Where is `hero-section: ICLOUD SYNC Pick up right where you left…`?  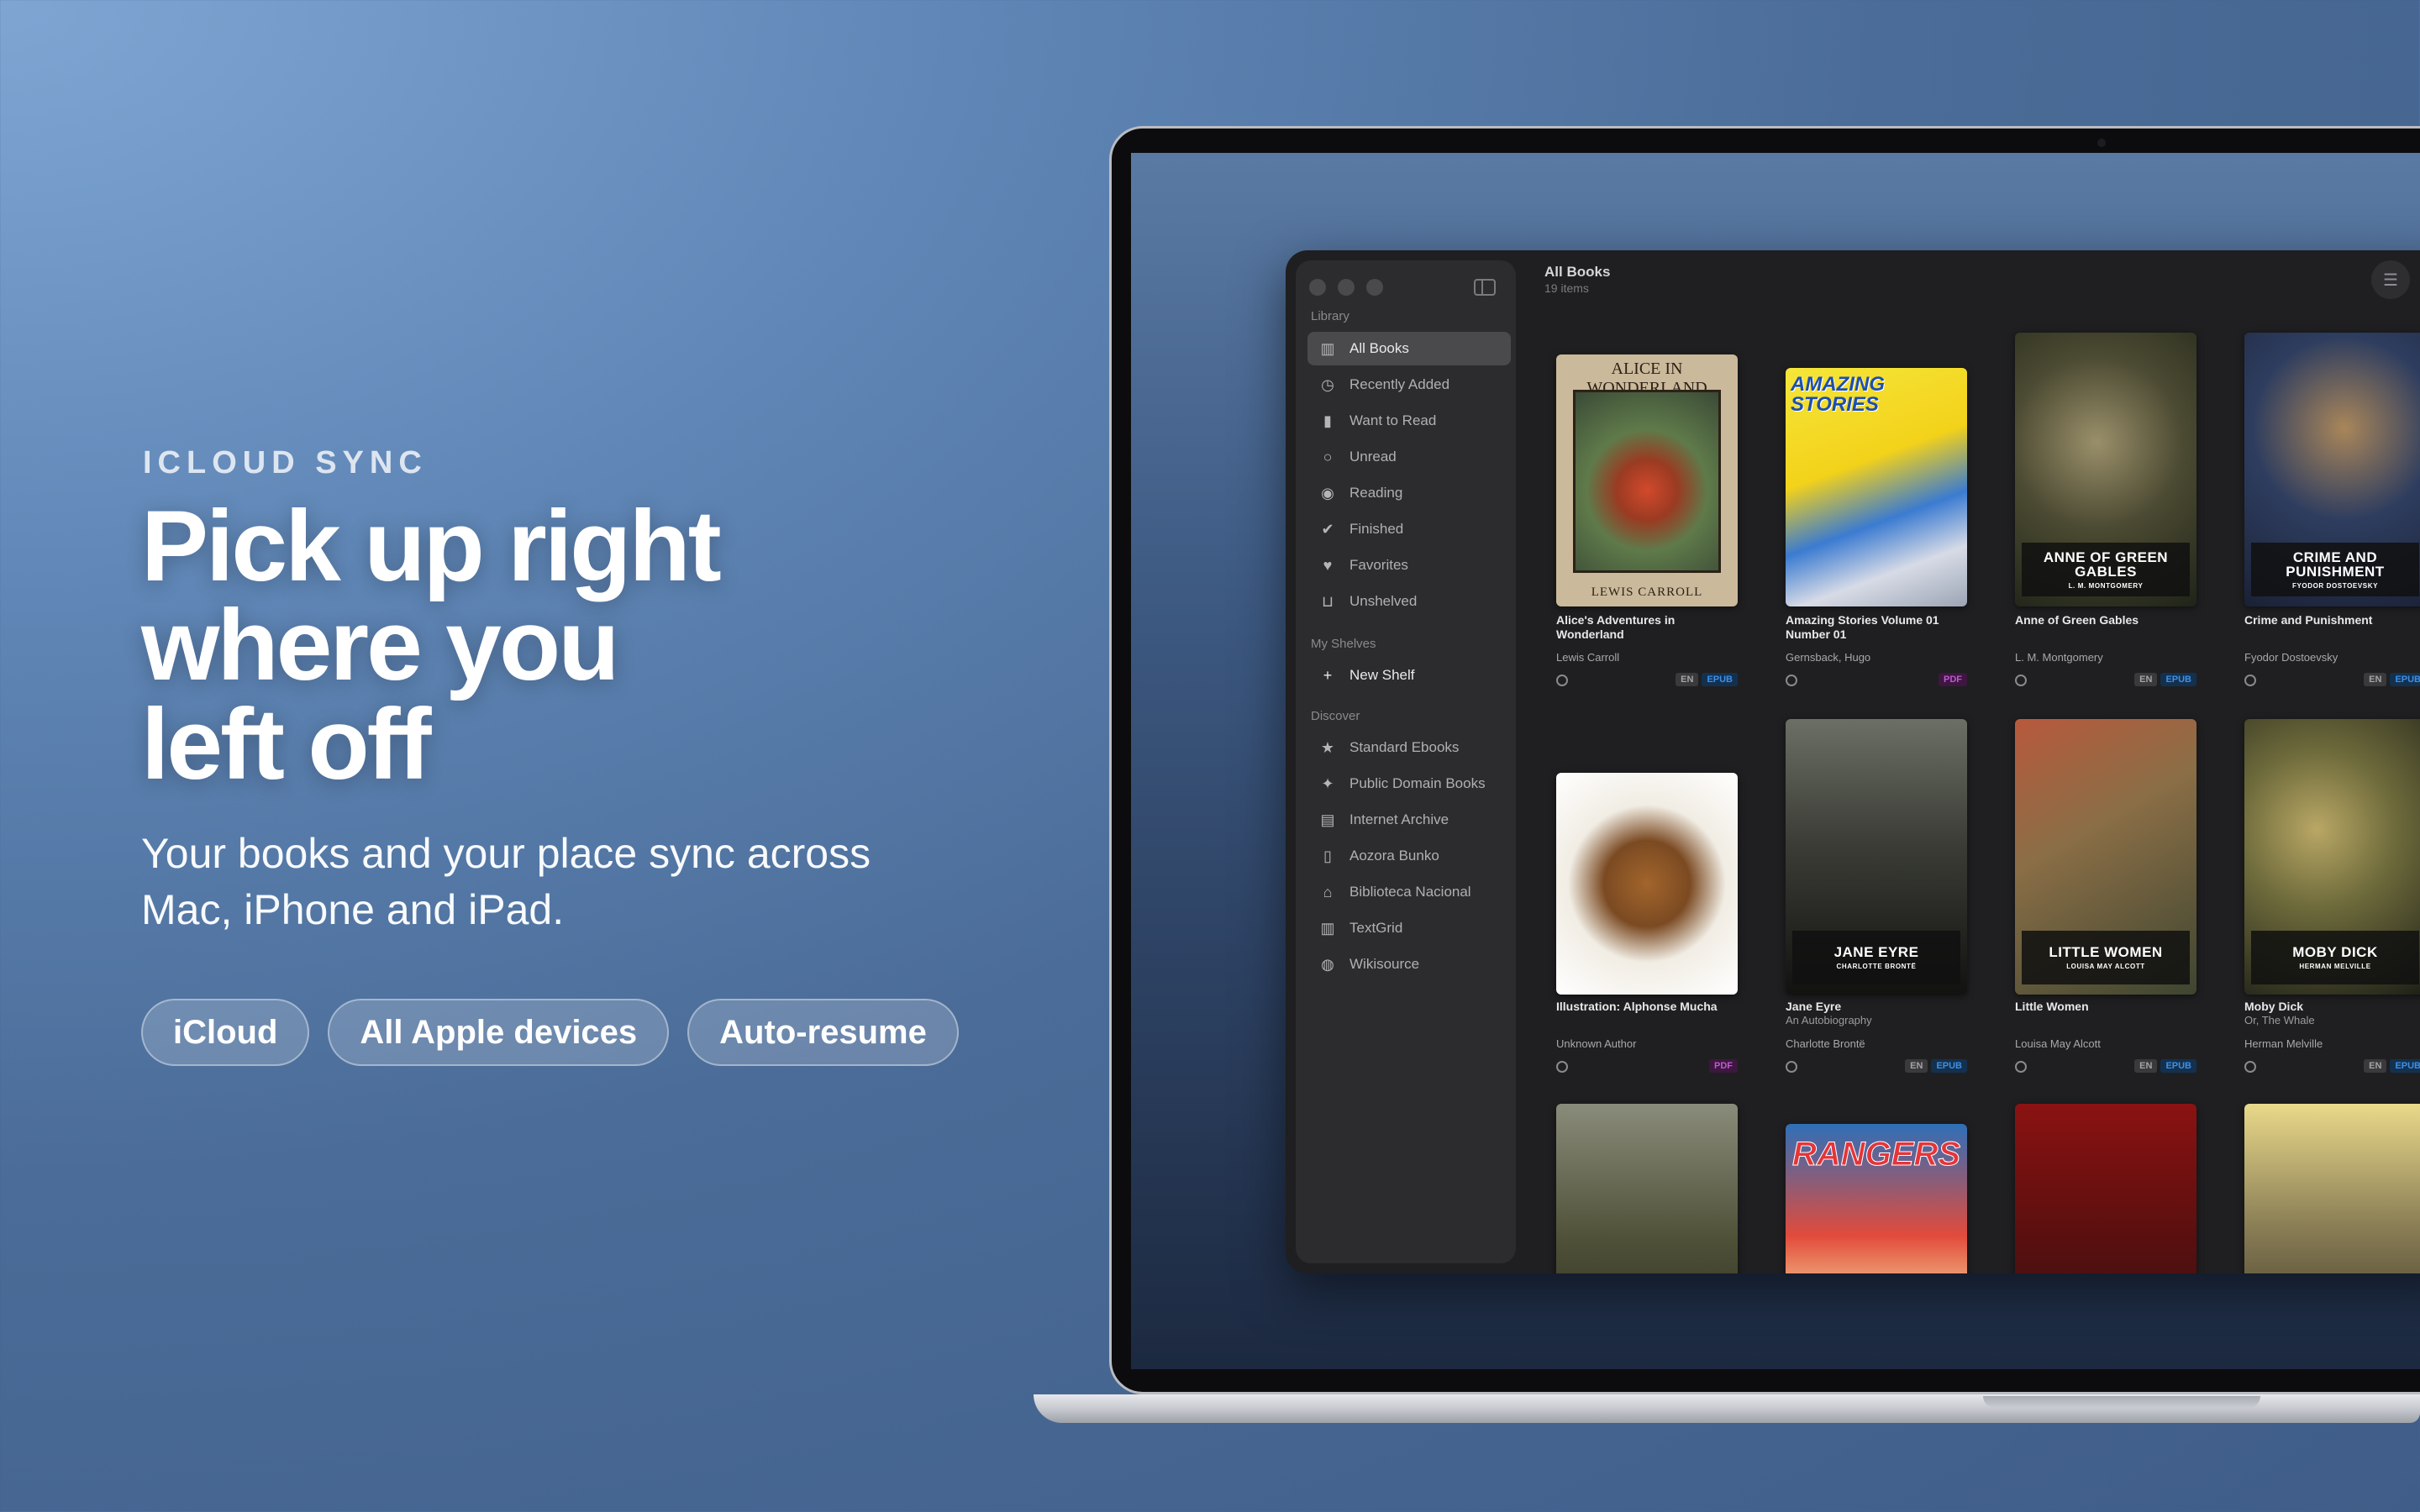 hero-section: ICLOUD SYNC Pick up right where you left… is located at coordinates (582, 755).